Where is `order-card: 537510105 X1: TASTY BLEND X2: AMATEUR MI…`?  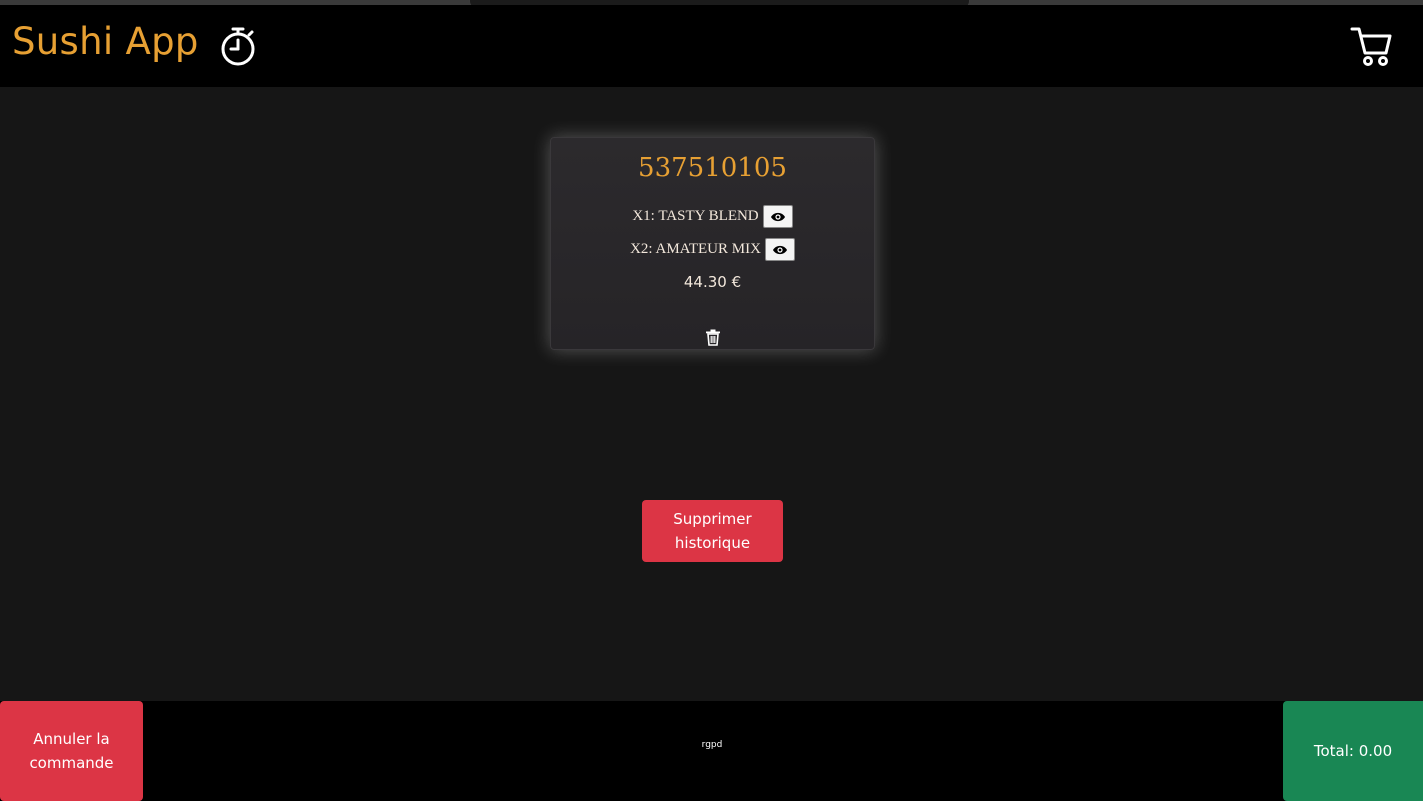
order-card: 537510105 X1: TASTY BLEND X2: AMATEUR MI… is located at coordinates (712, 243).